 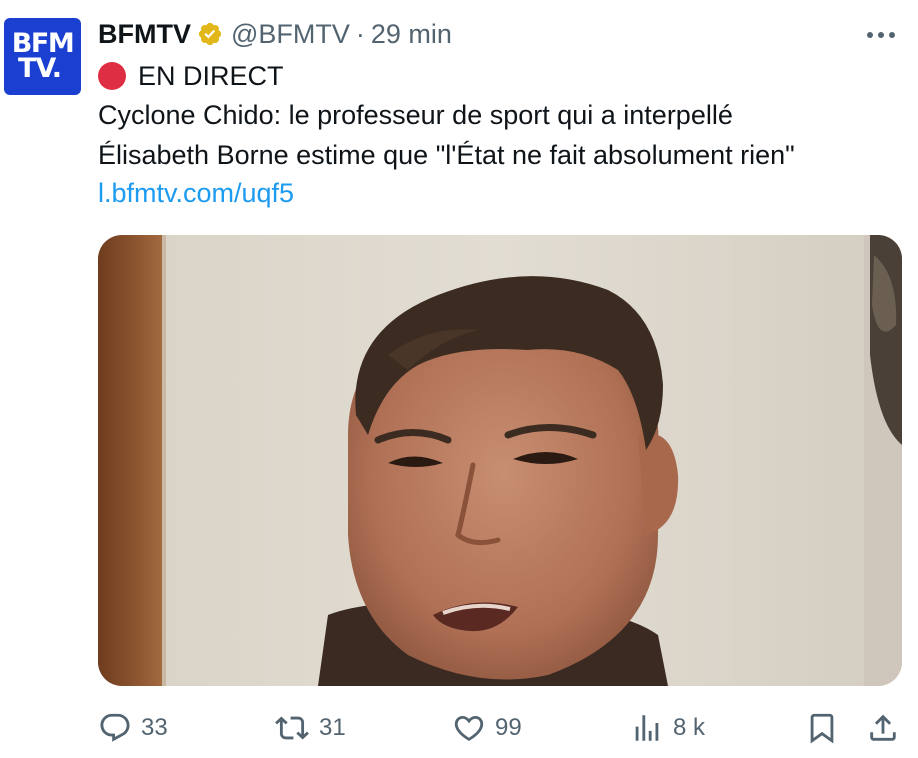 I want to click on like-button: 99, so click(x=487, y=728).